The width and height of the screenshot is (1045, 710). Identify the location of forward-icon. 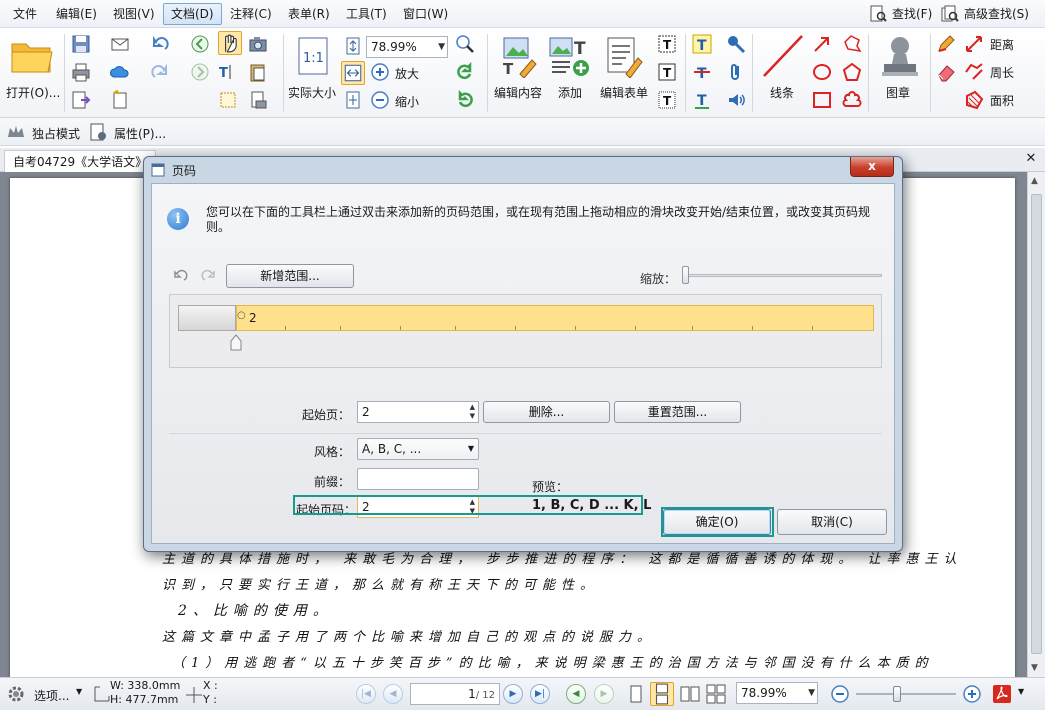
(200, 72).